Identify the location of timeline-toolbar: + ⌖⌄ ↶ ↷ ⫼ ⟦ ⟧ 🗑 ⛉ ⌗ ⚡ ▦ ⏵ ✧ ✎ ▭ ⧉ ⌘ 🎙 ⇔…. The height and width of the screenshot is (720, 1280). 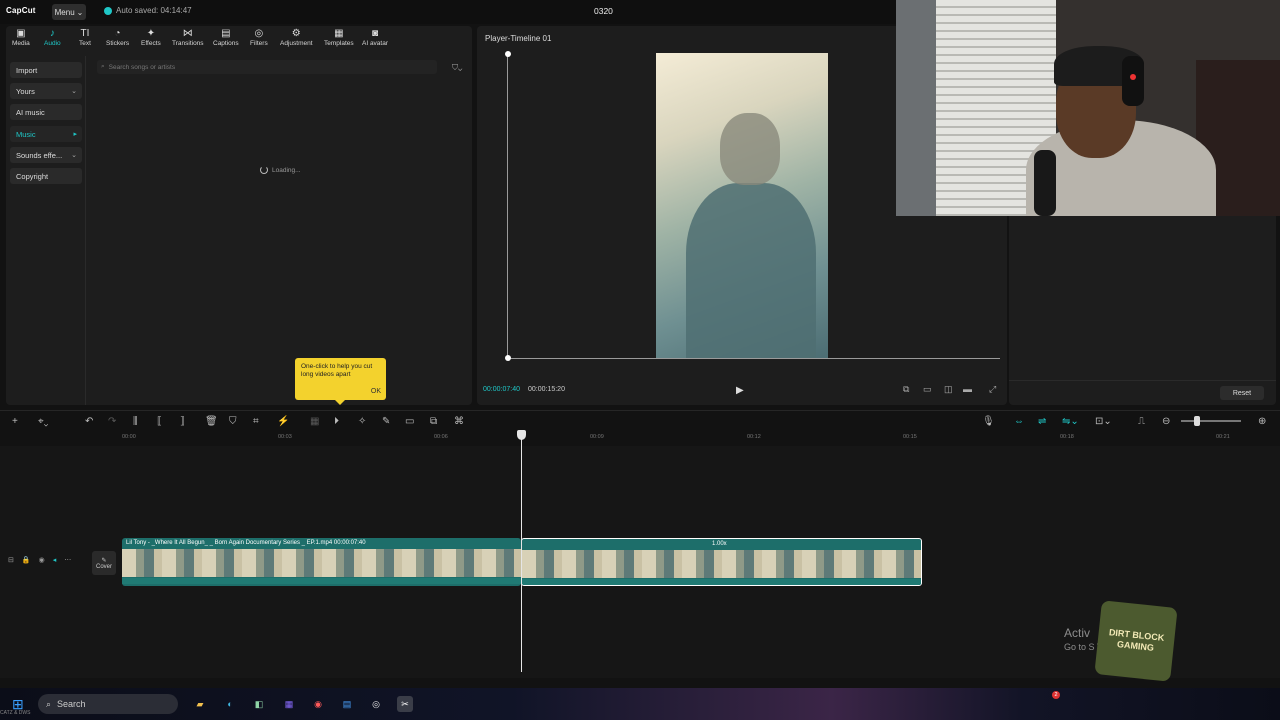
(640, 421).